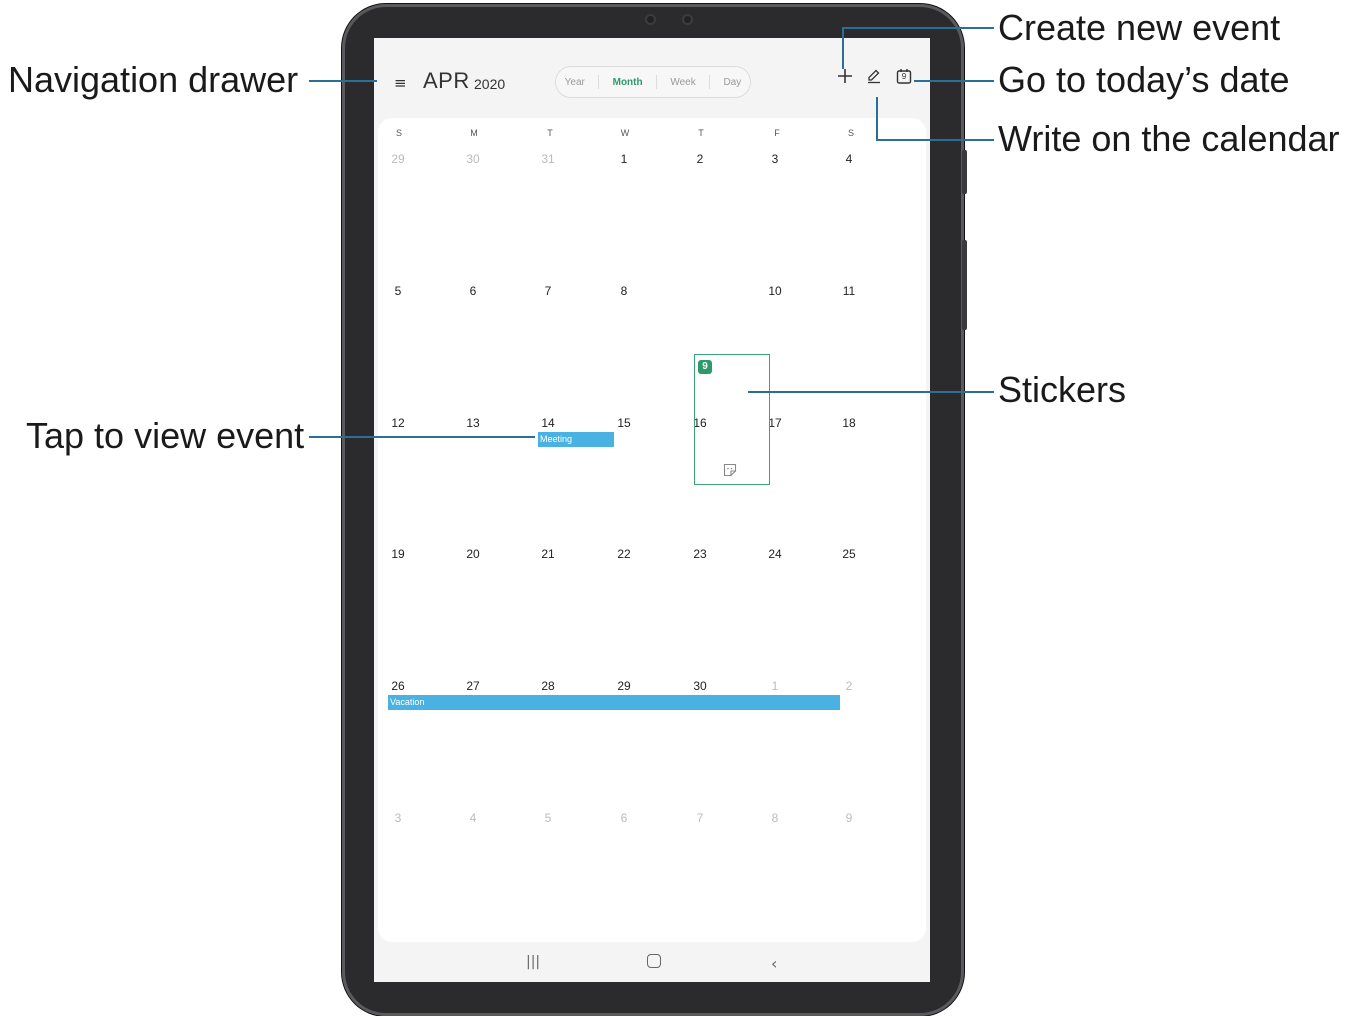 This screenshot has width=1356, height=1016. Describe the element at coordinates (548, 159) in the screenshot. I see `day-cell: 31` at that location.